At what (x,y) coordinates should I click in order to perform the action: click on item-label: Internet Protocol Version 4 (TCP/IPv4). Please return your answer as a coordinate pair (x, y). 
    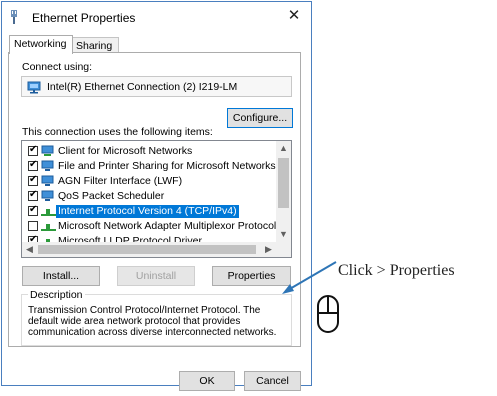
    Looking at the image, I should click on (147, 211).